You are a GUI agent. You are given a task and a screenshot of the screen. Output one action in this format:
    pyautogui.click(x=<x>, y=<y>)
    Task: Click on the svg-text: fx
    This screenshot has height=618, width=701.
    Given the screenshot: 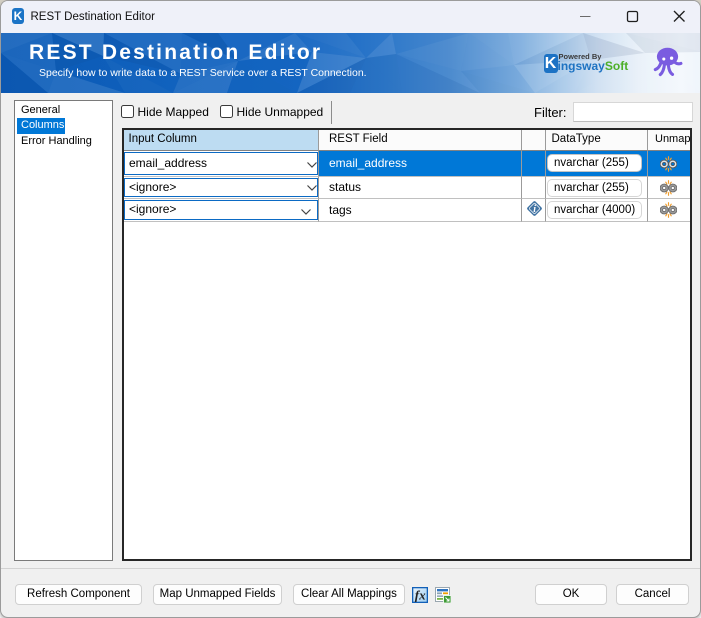 What is the action you would take?
    pyautogui.click(x=420, y=594)
    